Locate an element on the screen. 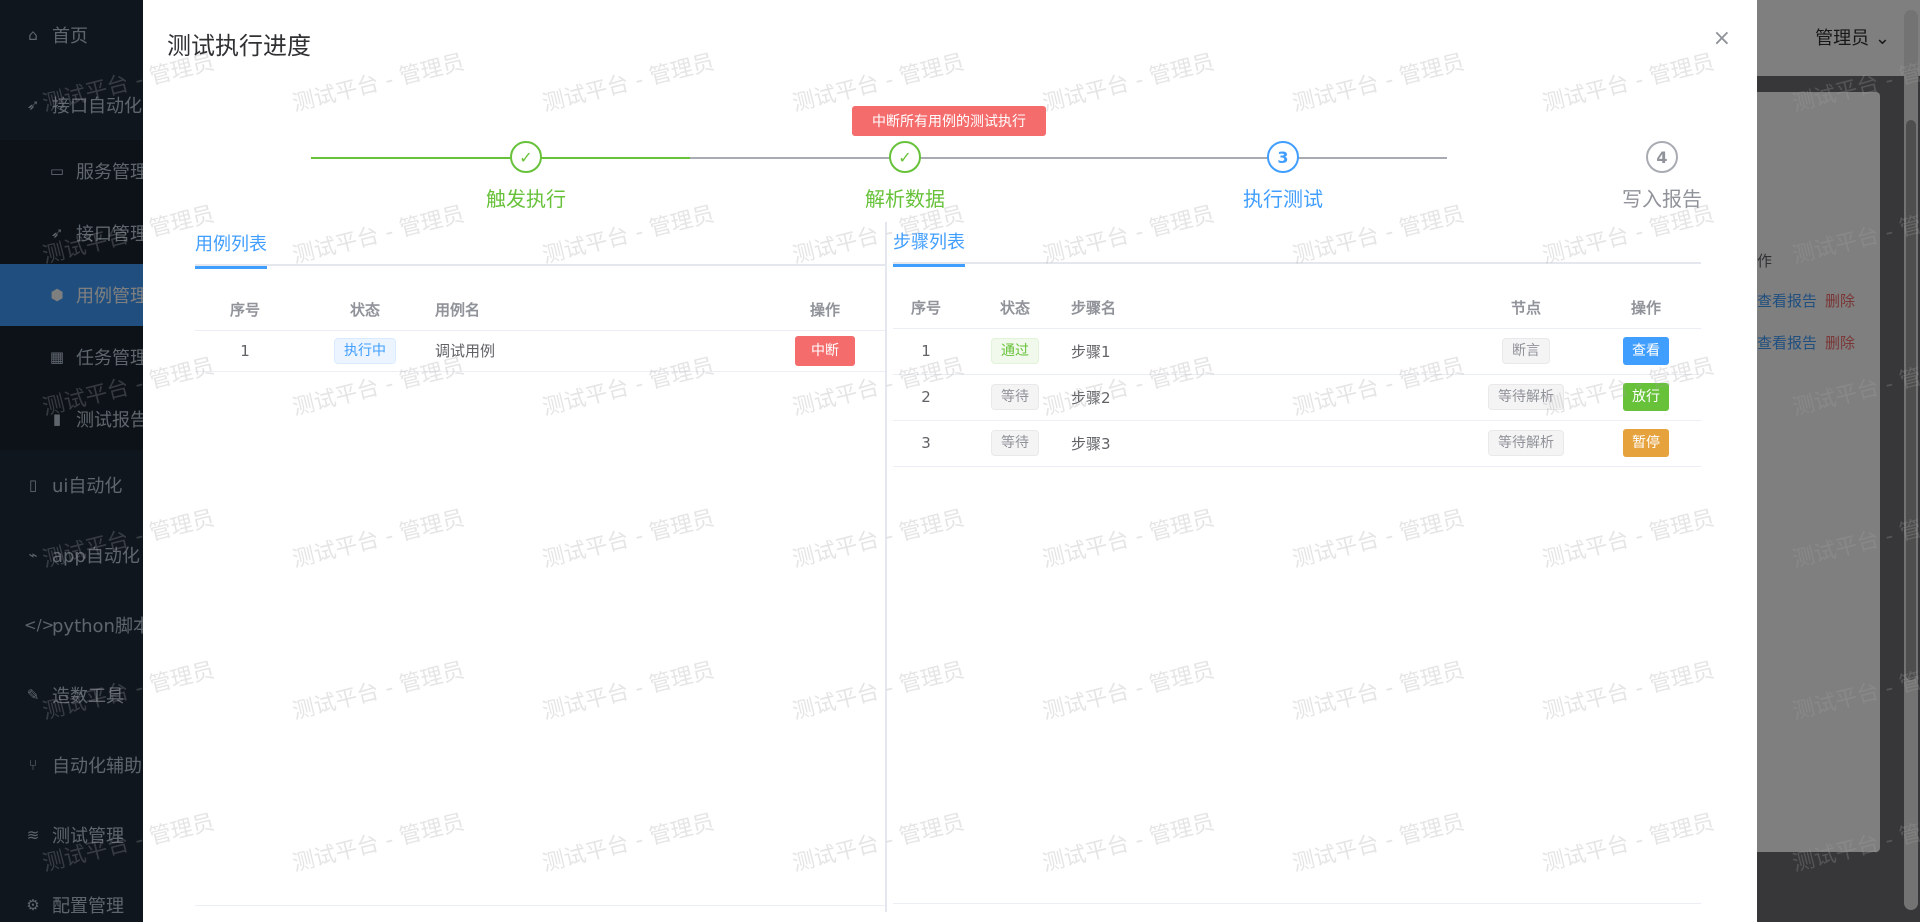 The width and height of the screenshot is (1920, 922). dialog-title: 测试执行进度 is located at coordinates (239, 46).